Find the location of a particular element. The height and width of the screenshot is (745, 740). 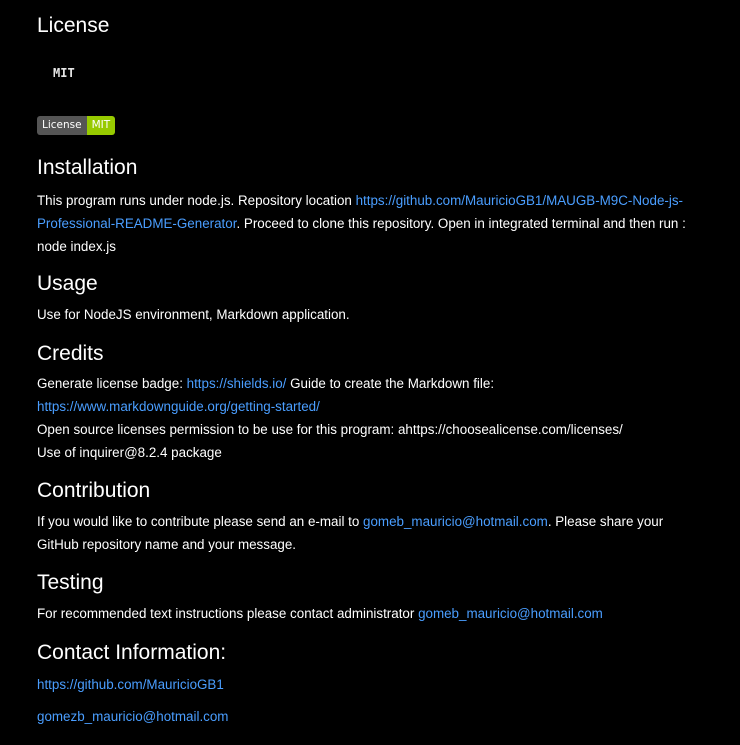

license-badge-wrap: License MIT is located at coordinates (378, 125).